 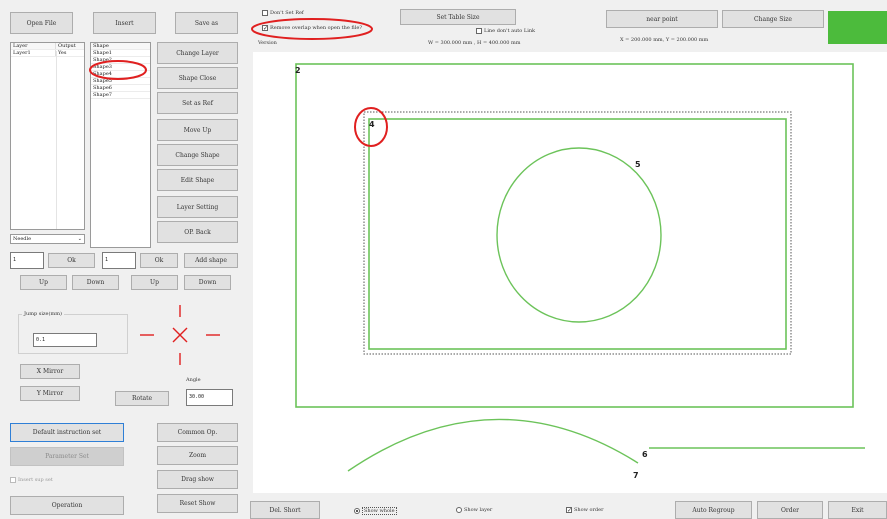 I want to click on layer-list-header: Layer Output, so click(x=47, y=46).